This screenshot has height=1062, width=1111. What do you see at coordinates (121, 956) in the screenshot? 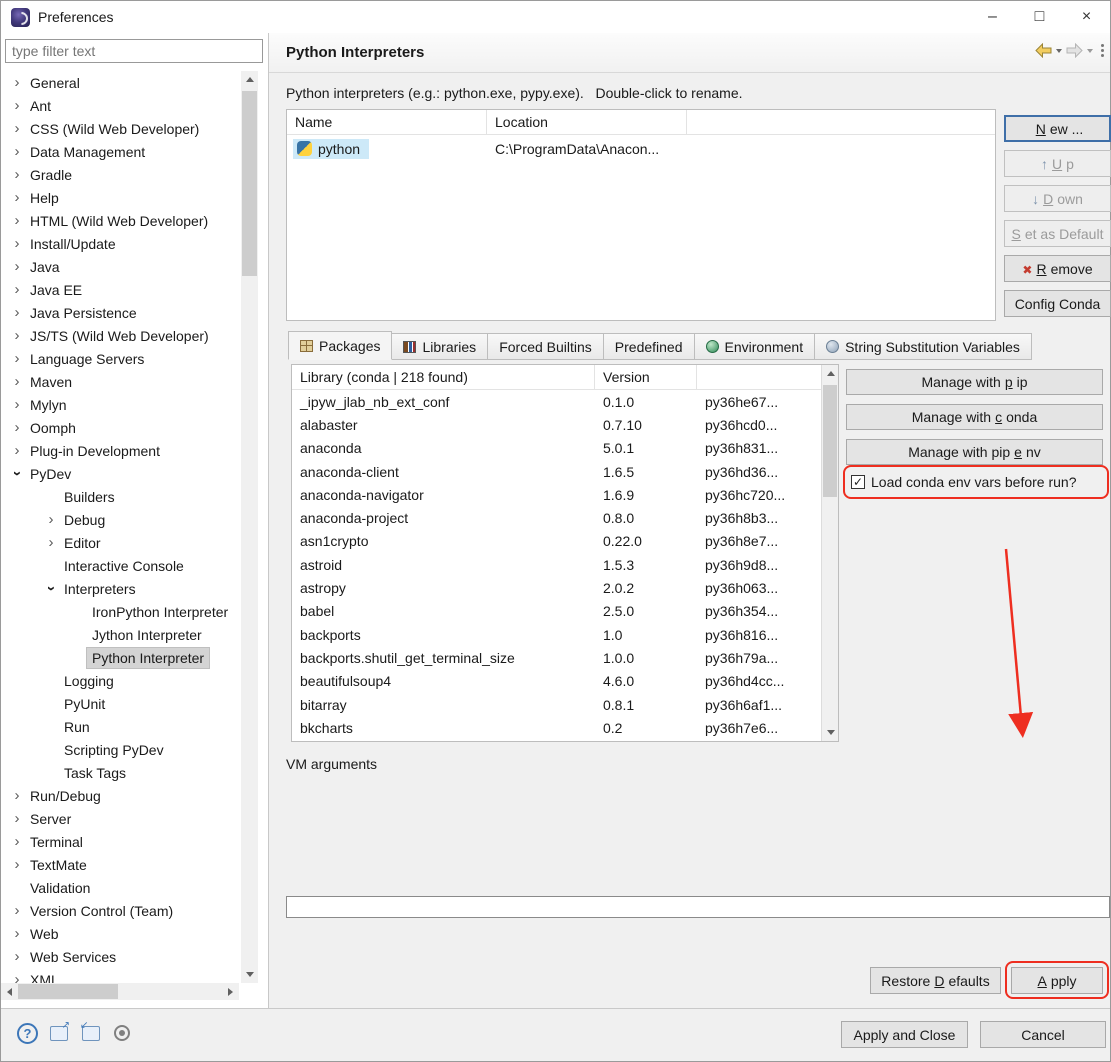
I see `sidebar-item-web-services: Web Services` at bounding box center [121, 956].